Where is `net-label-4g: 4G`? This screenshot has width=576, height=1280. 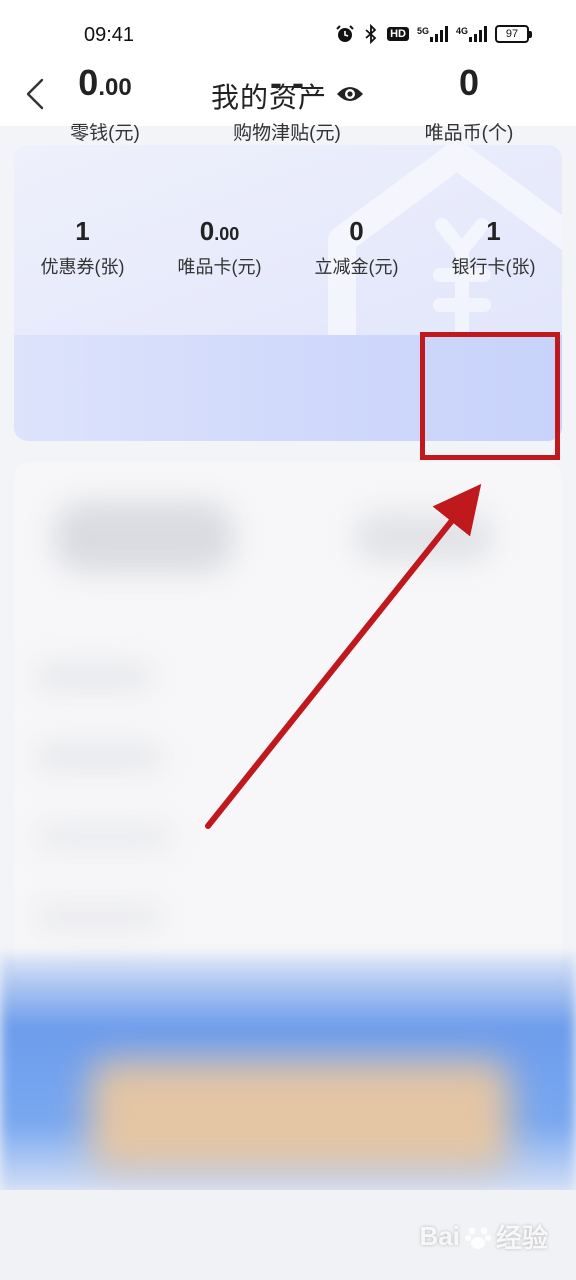 net-label-4g: 4G is located at coordinates (461, 31).